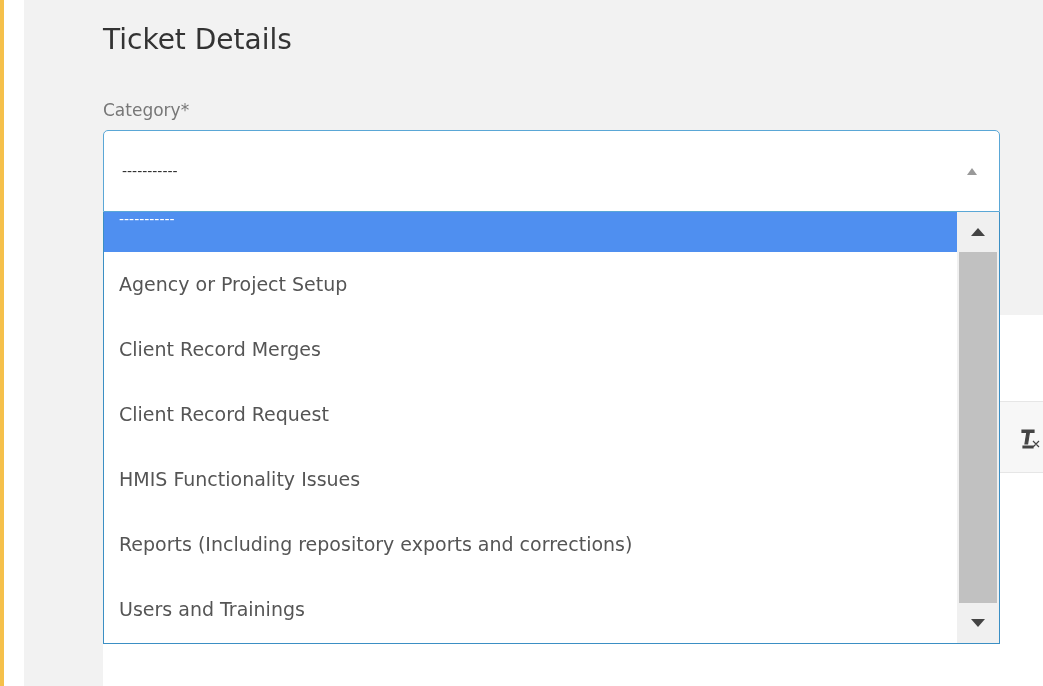 This screenshot has height=686, width=1043. What do you see at coordinates (530, 284) in the screenshot?
I see `dropdown-option: Agency or Project Setup` at bounding box center [530, 284].